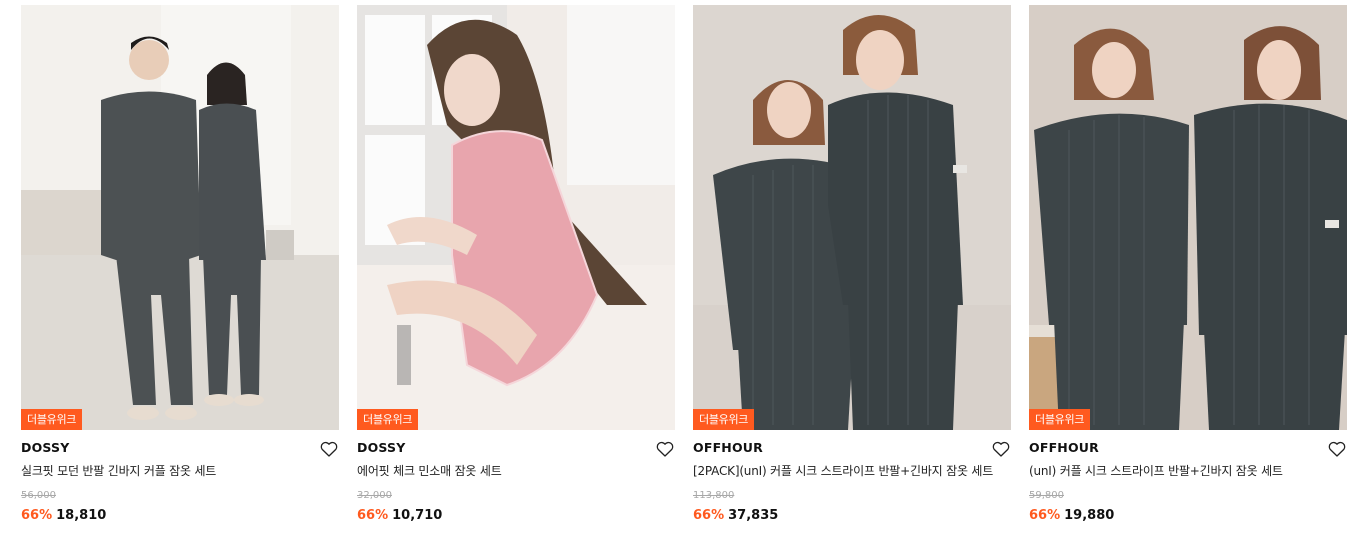  What do you see at coordinates (417, 515) in the screenshot?
I see `sale-price: 10,710` at bounding box center [417, 515].